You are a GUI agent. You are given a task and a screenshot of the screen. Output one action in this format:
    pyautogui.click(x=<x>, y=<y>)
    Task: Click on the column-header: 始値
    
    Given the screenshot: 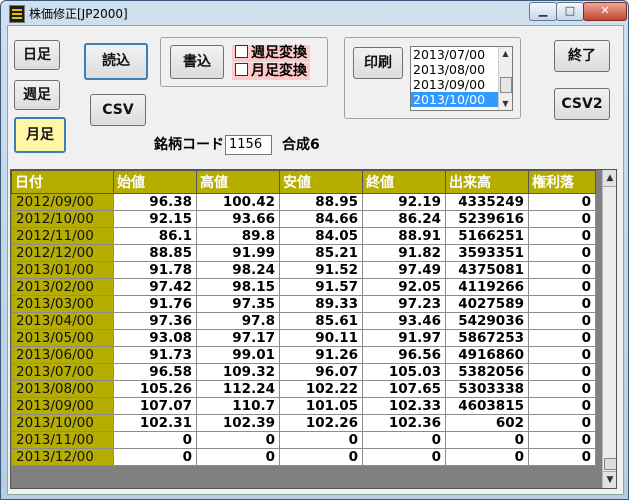 What is the action you would take?
    pyautogui.click(x=155, y=182)
    